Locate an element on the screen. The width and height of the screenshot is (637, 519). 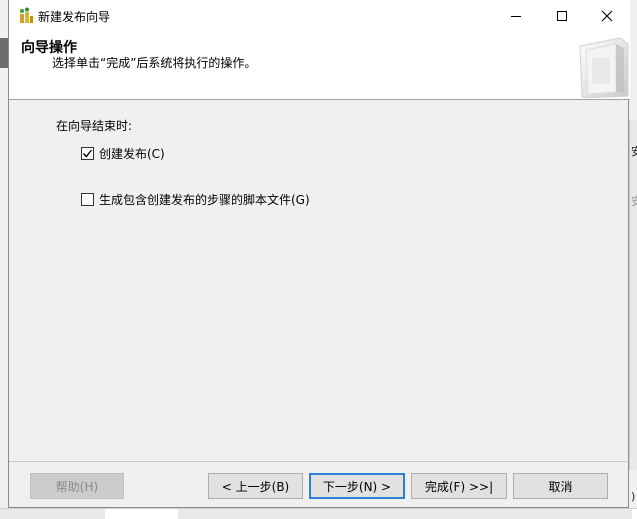
page-subtitle: 选择单击“完成”后系统将执行的操作。 is located at coordinates (154, 63).